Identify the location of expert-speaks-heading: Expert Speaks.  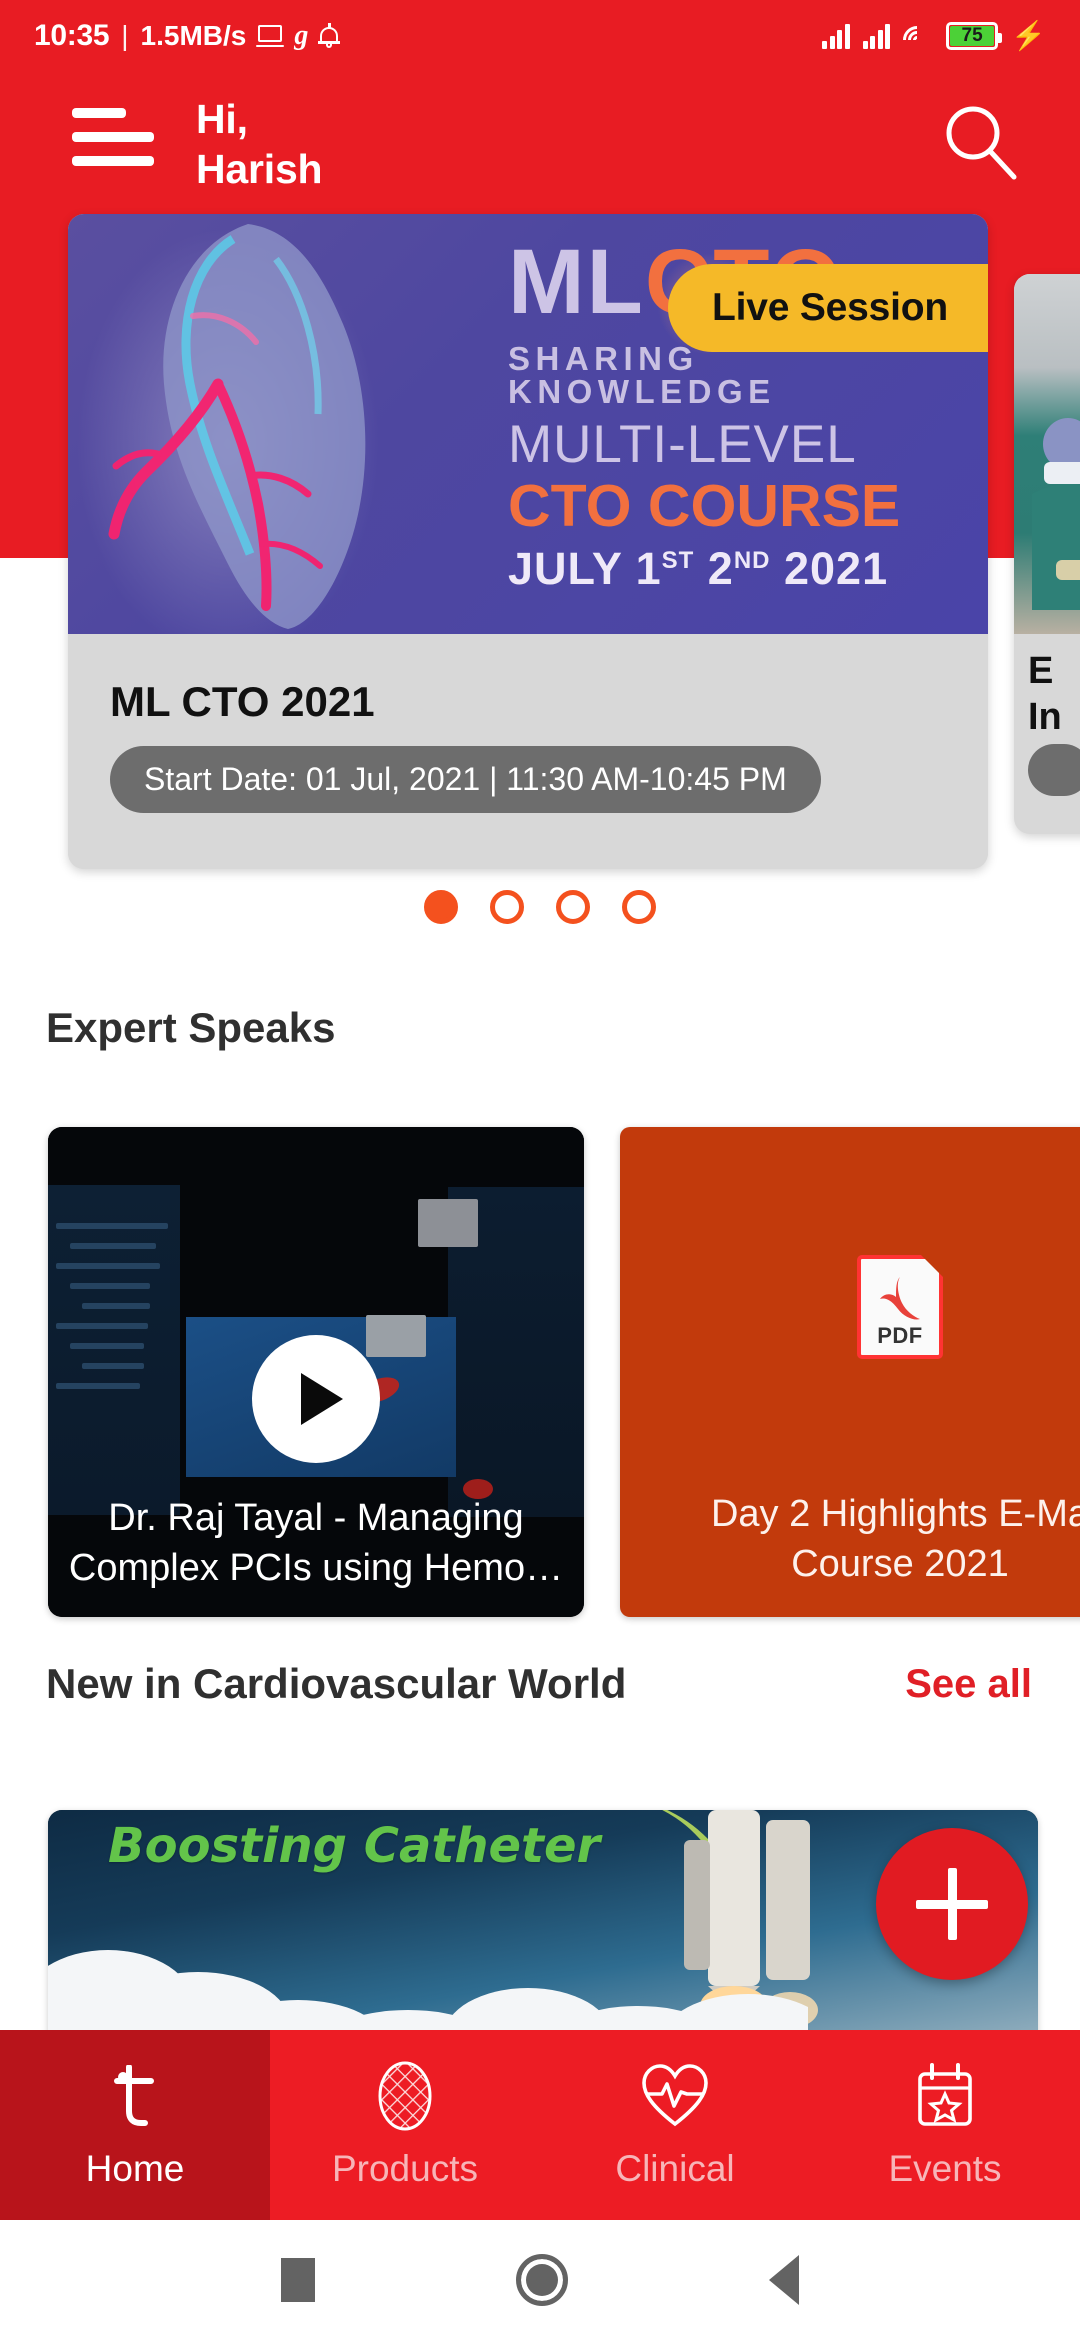
(191, 1027).